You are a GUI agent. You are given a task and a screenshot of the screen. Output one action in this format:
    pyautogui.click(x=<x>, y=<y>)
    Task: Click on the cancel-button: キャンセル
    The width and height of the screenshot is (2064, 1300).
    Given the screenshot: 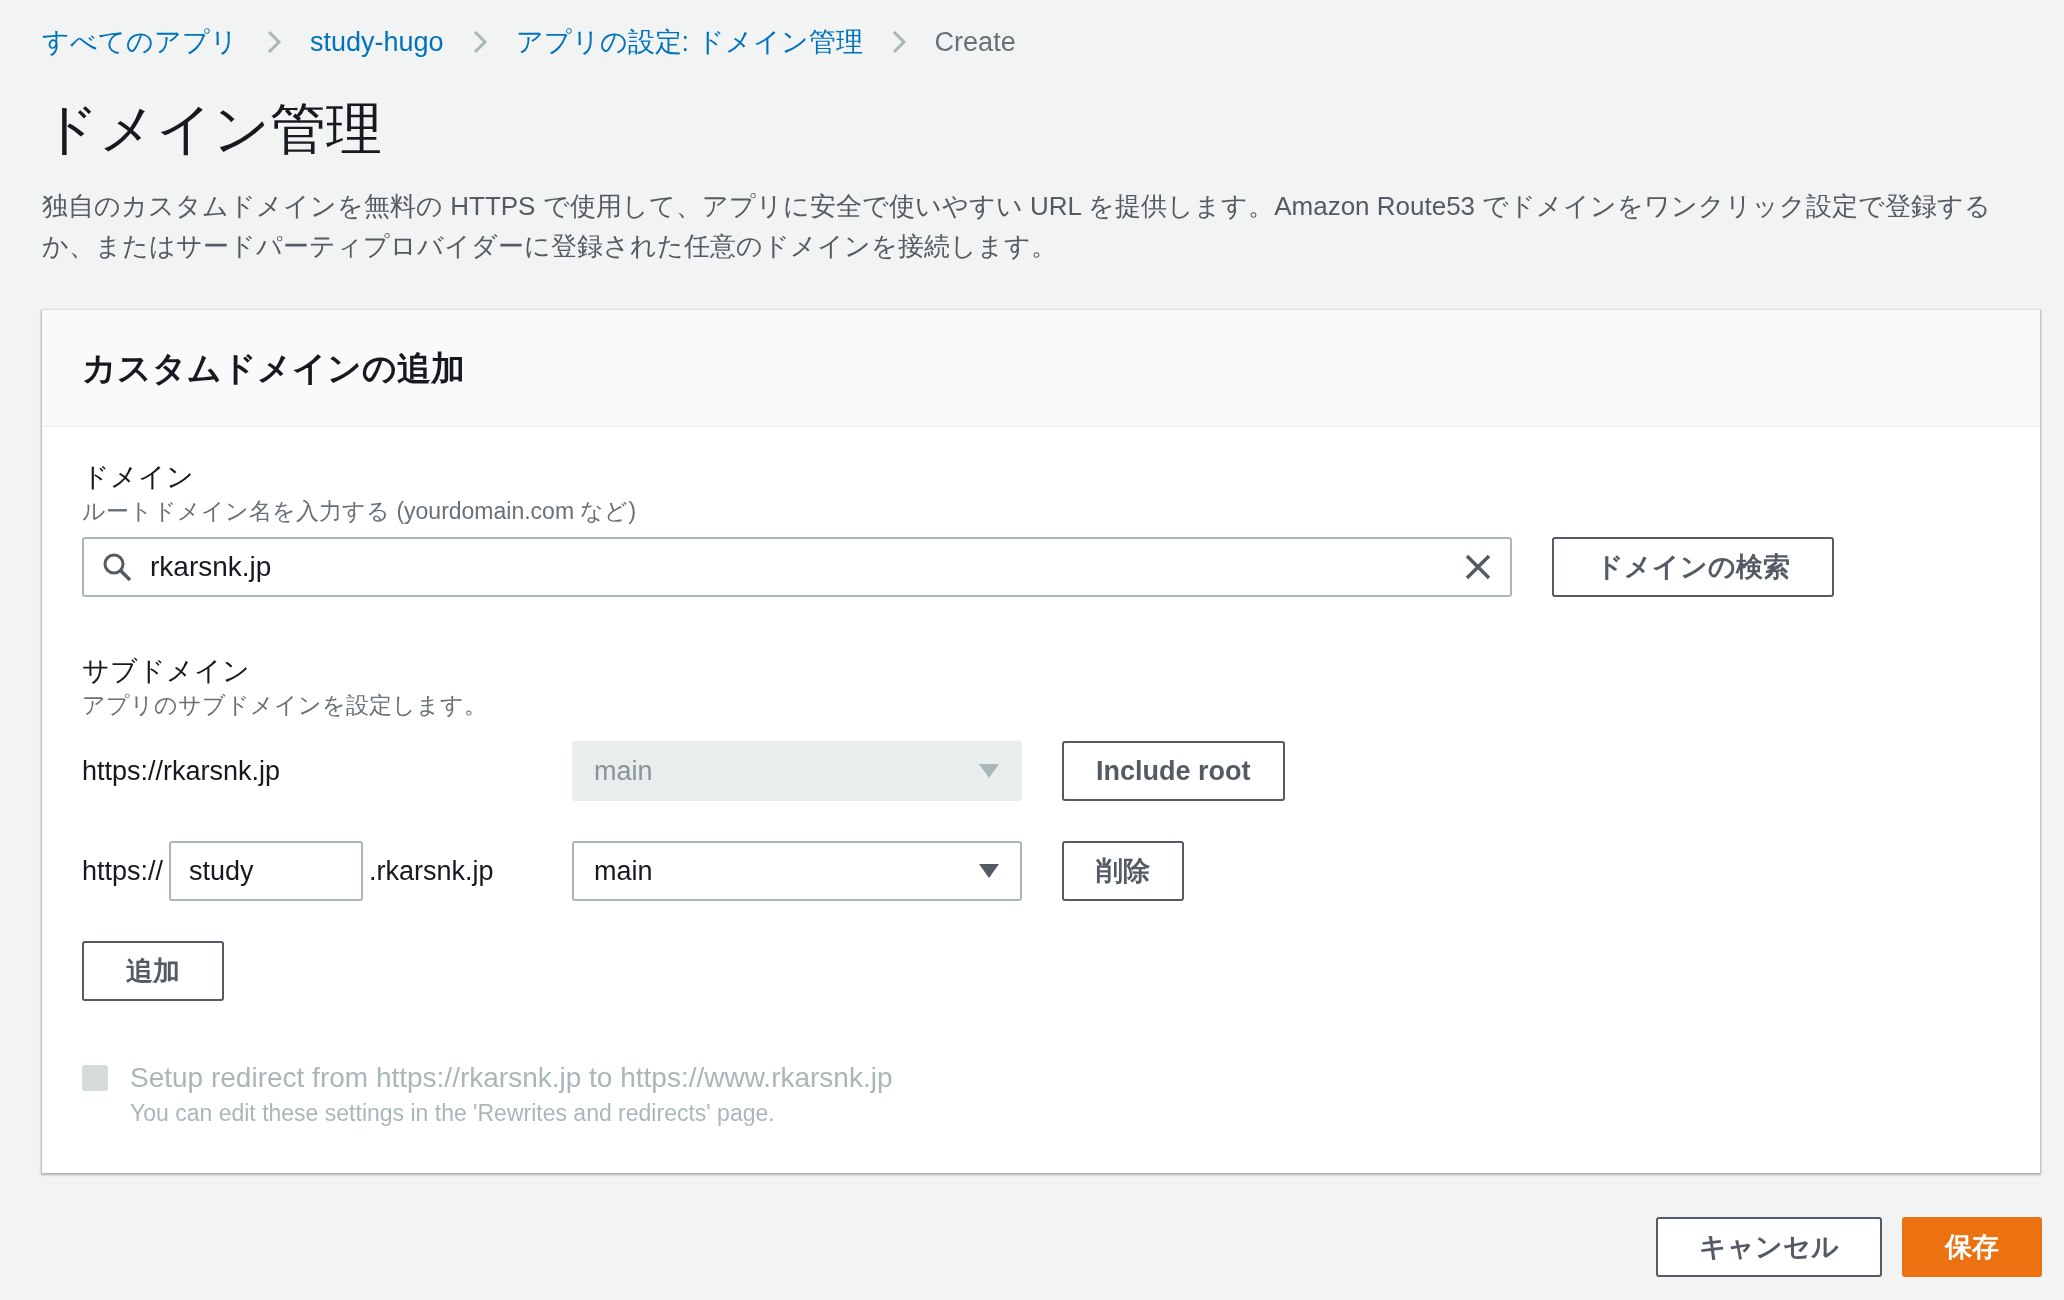 What is the action you would take?
    pyautogui.click(x=1769, y=1247)
    